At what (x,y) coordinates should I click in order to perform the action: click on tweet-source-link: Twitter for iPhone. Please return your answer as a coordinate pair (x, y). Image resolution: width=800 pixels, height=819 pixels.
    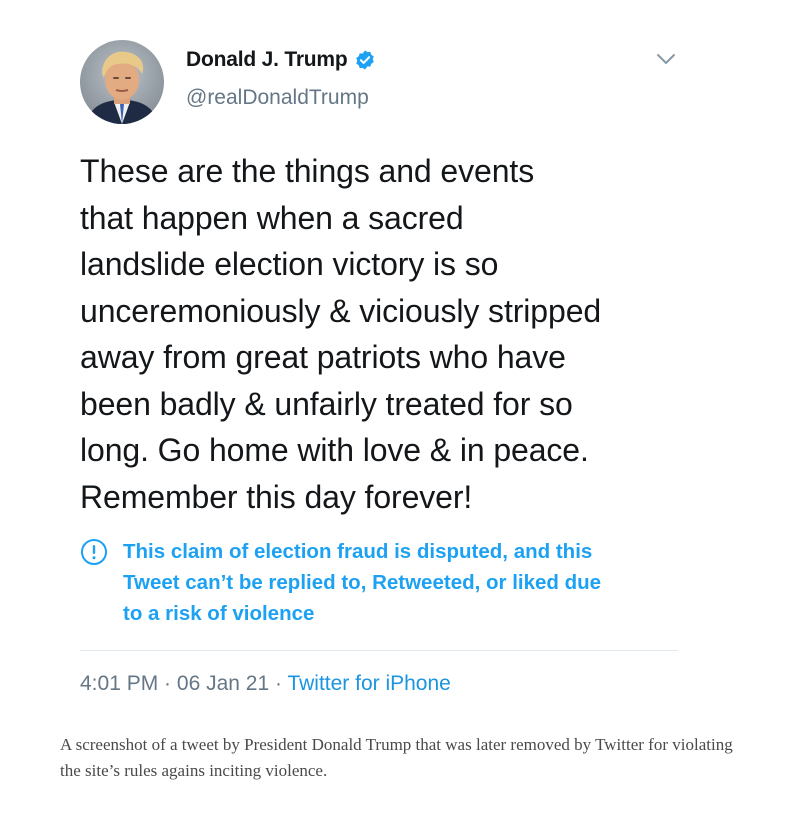
    Looking at the image, I should click on (368, 683).